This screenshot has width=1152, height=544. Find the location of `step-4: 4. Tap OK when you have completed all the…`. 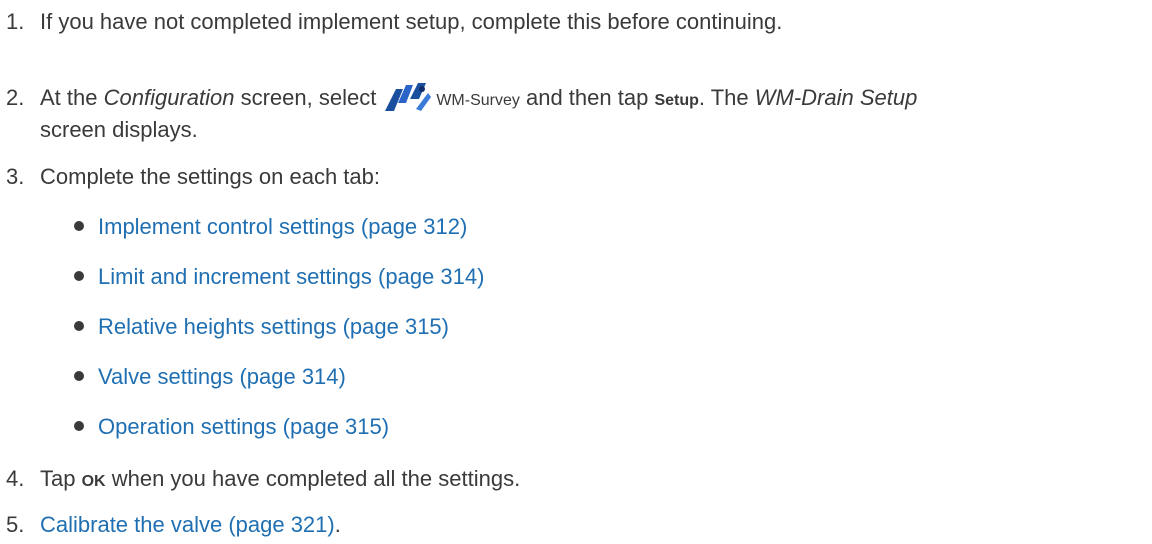

step-4: 4. Tap OK when you have completed all the… is located at coordinates (263, 480).